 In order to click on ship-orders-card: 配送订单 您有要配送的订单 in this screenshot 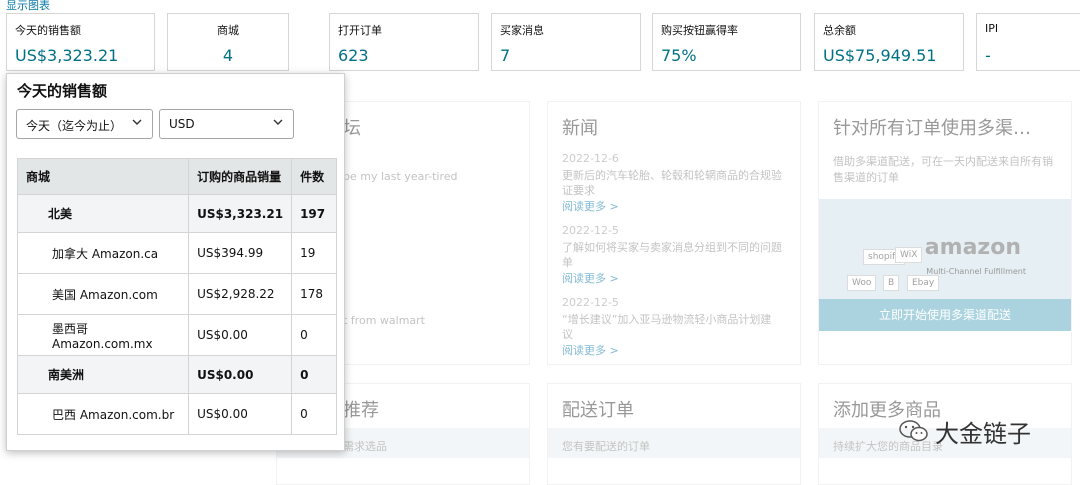, I will do `click(674, 434)`.